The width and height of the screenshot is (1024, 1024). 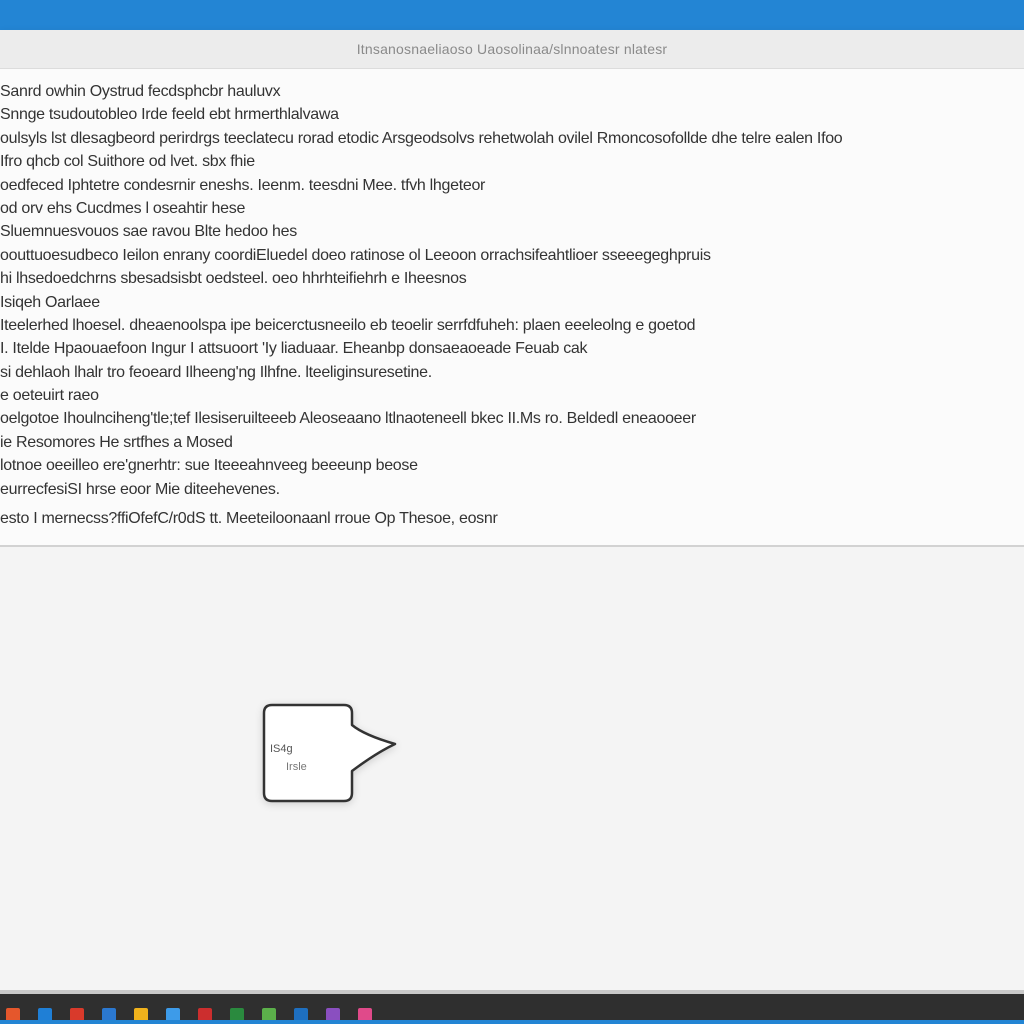 I want to click on taskbar, so click(x=512, y=1009).